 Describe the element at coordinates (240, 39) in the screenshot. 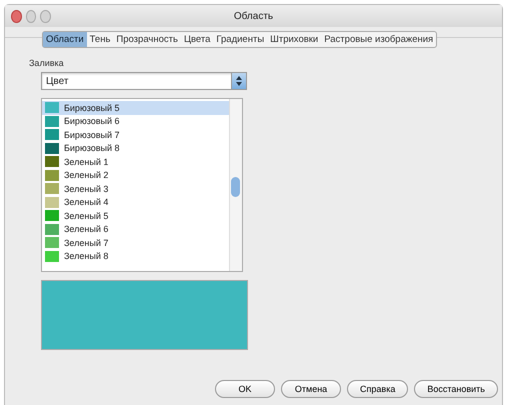

I see `tab: Градиенты` at that location.